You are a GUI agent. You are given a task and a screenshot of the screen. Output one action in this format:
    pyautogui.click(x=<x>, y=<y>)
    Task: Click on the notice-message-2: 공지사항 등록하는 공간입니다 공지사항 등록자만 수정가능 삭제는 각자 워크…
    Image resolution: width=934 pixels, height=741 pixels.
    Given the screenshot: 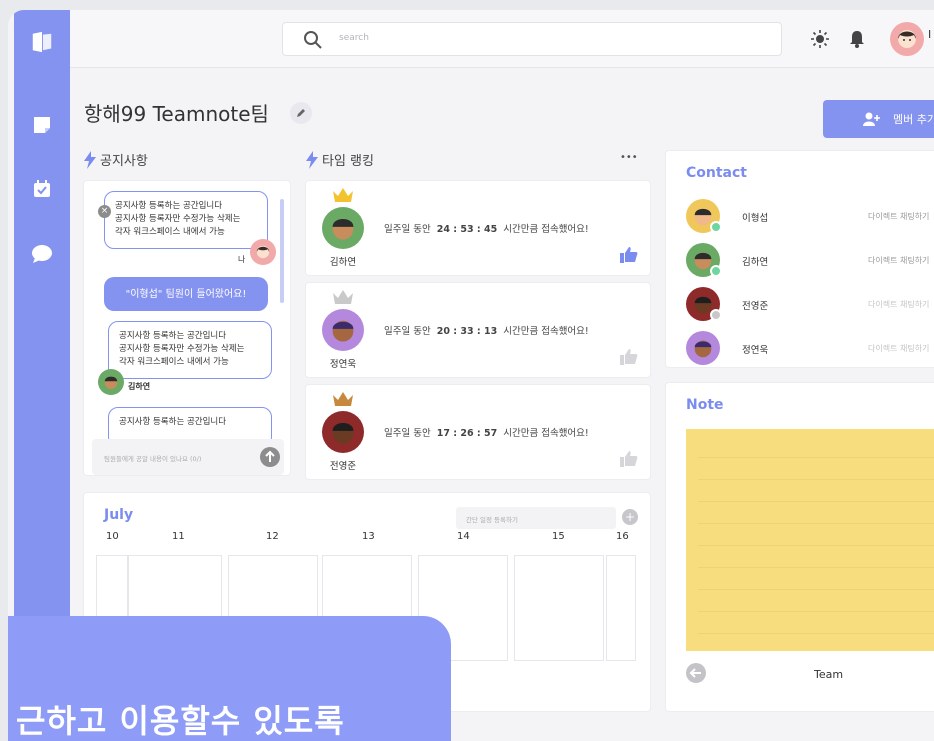 What is the action you would take?
    pyautogui.click(x=190, y=350)
    